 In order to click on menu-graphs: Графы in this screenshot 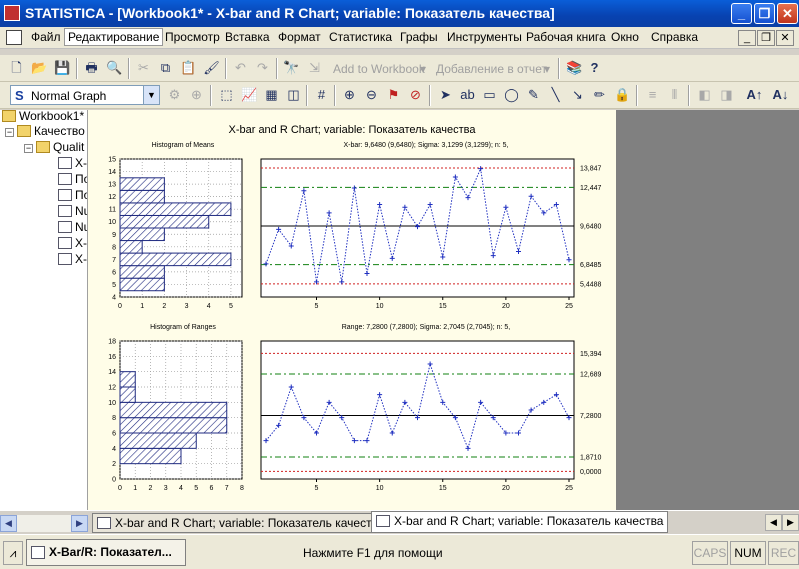, I will do `click(419, 37)`.